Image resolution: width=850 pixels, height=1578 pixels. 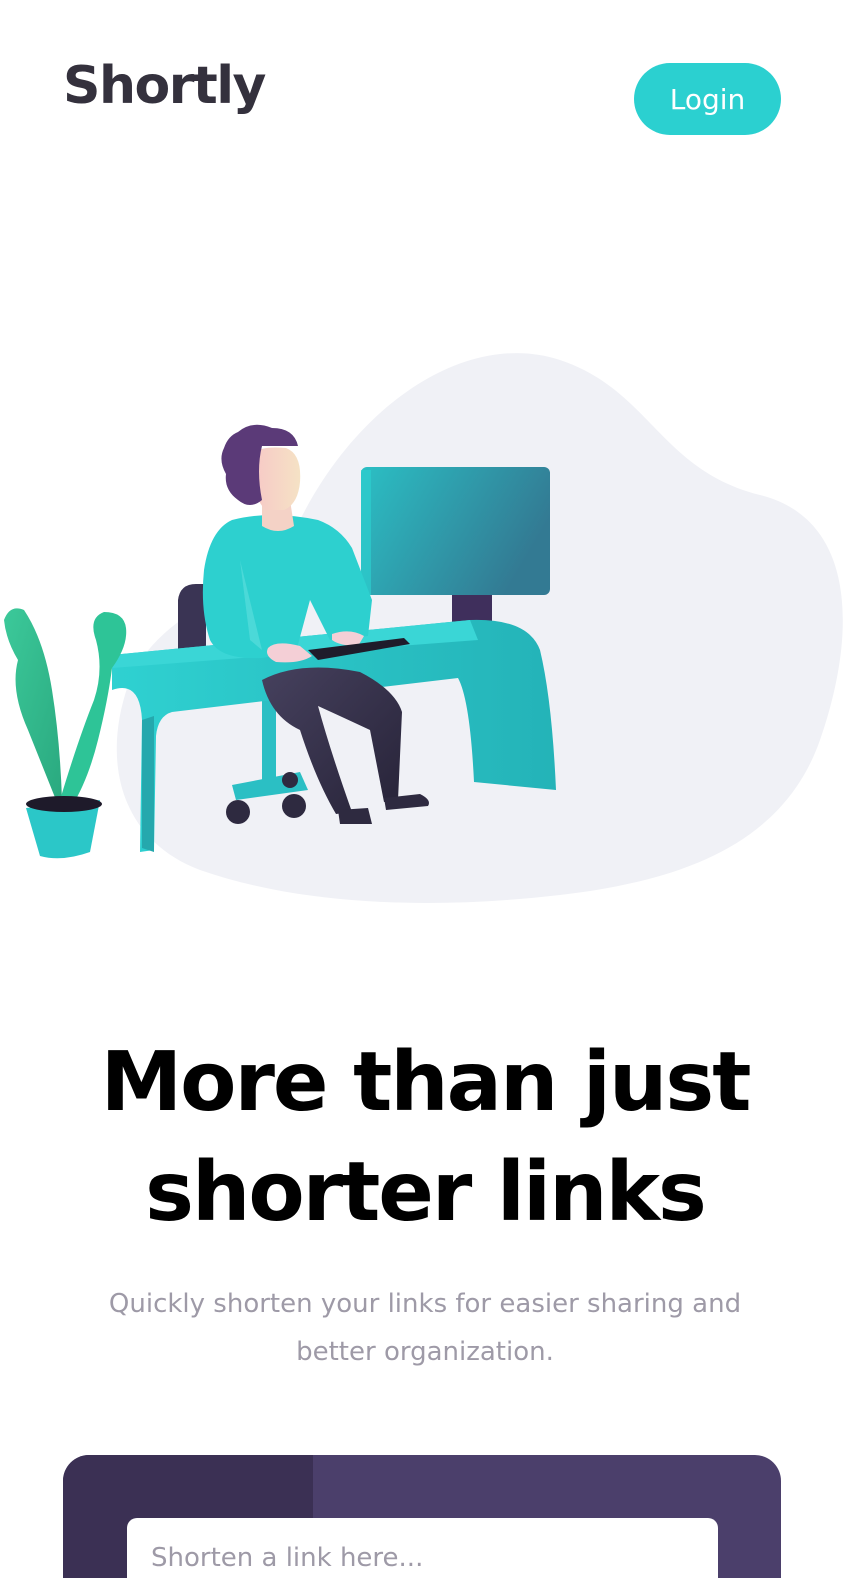 I want to click on shorten-panel, so click(x=422, y=1516).